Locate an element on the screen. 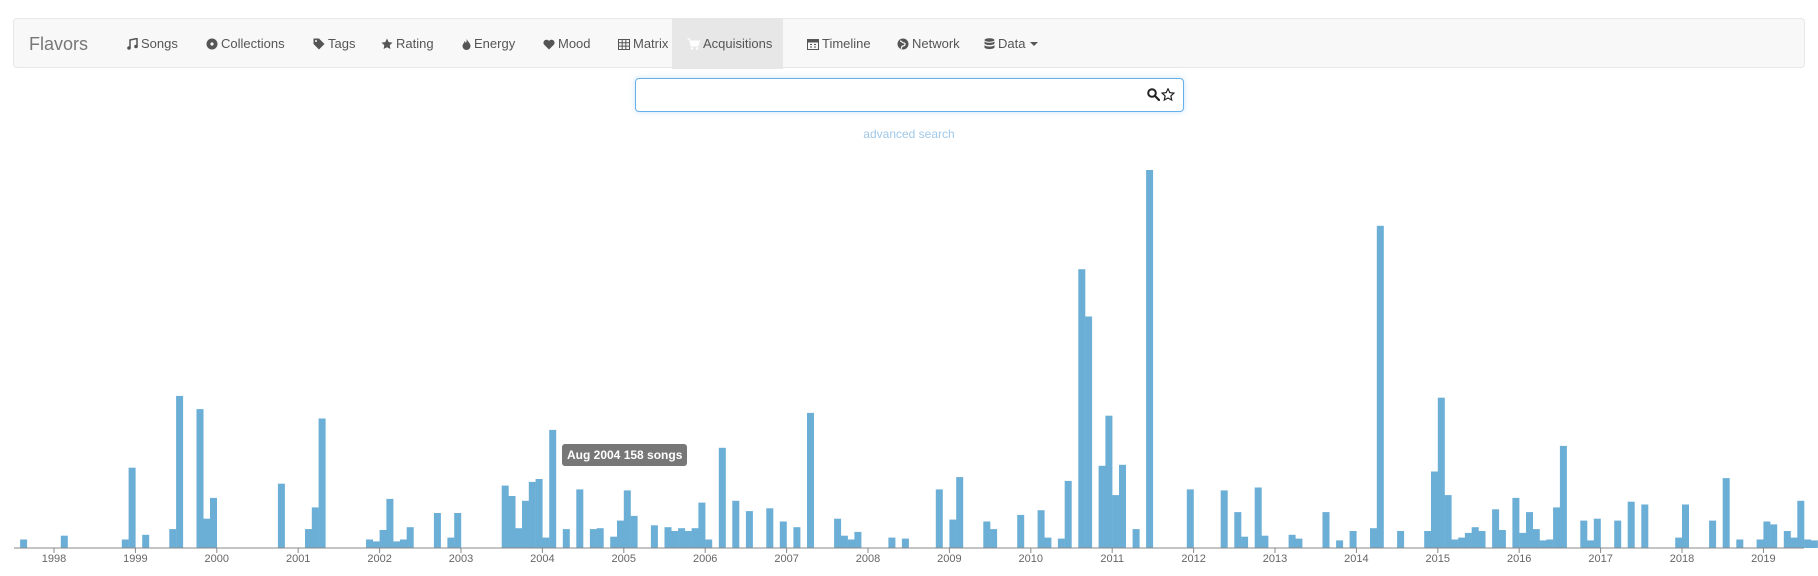  nav-timeline: Timeline is located at coordinates (839, 44).